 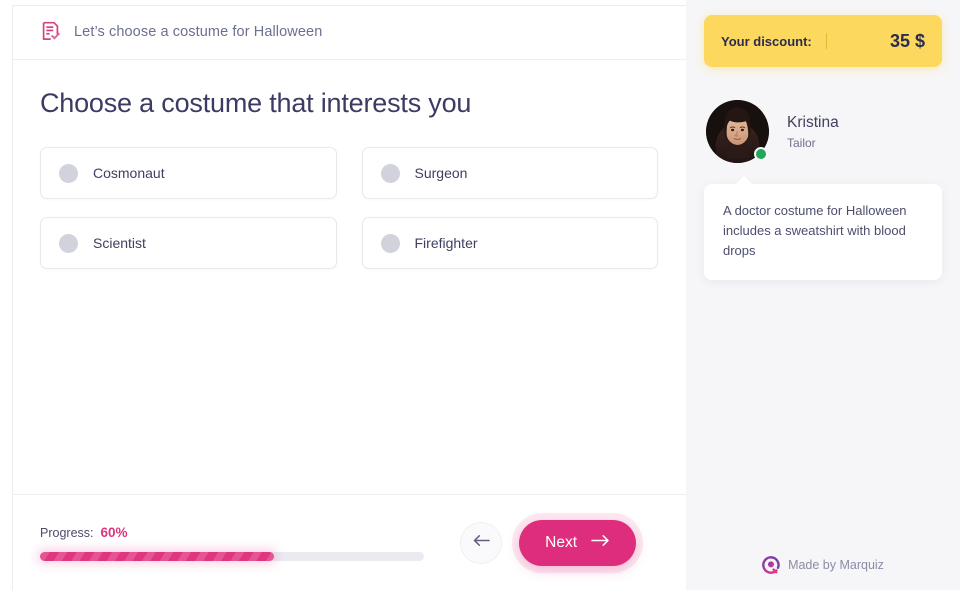 I want to click on options-grid: Cosmonaut Surgeon Scientist Firefighter, so click(x=349, y=208).